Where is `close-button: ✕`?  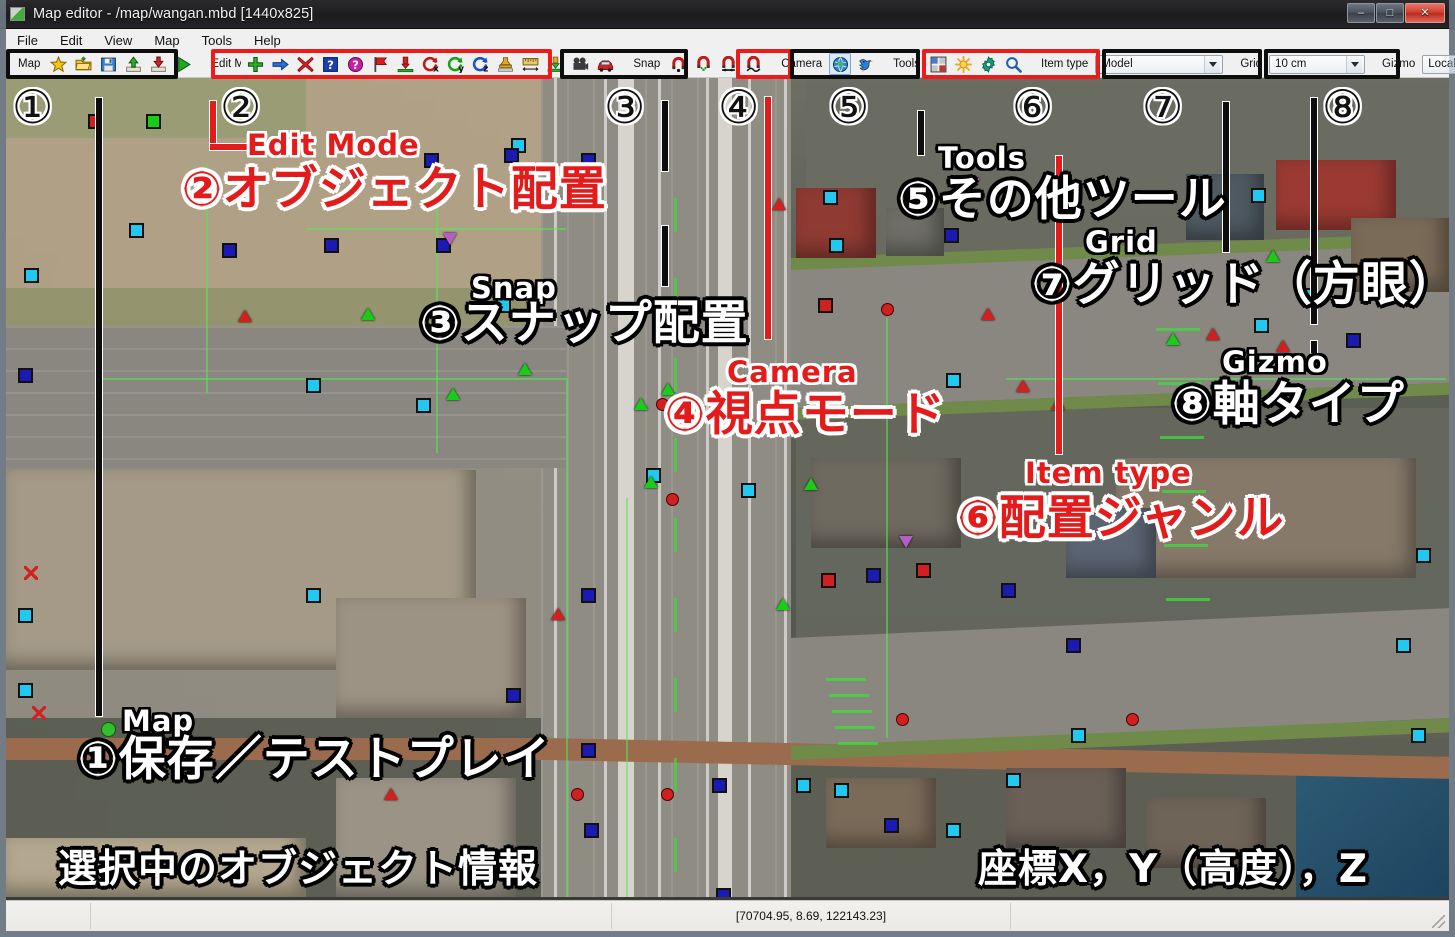
close-button: ✕ is located at coordinates (1425, 13).